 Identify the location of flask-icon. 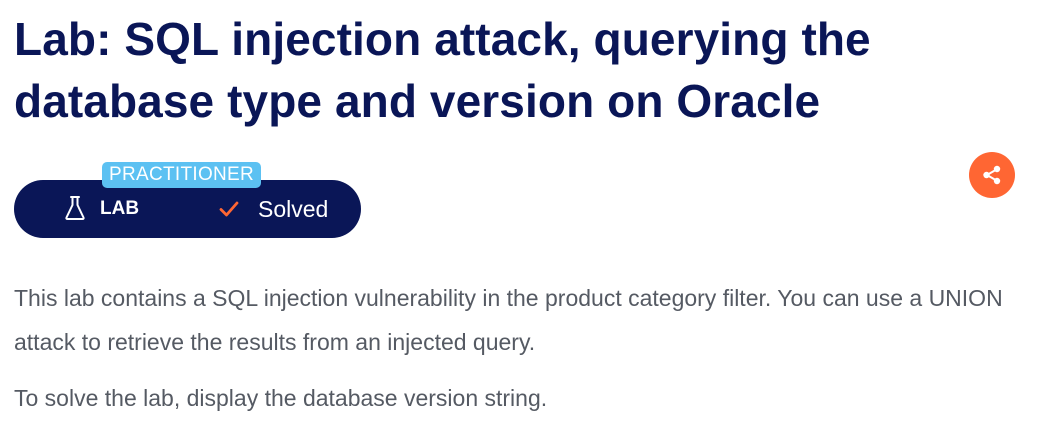
(75, 208).